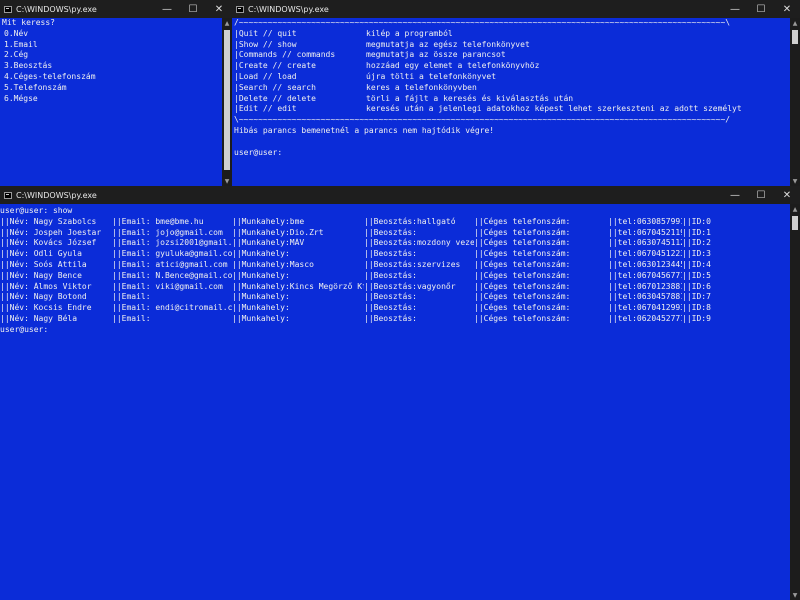  Describe the element at coordinates (645, 254) in the screenshot. I see `phone-cell: ||tel:06704512230` at that location.